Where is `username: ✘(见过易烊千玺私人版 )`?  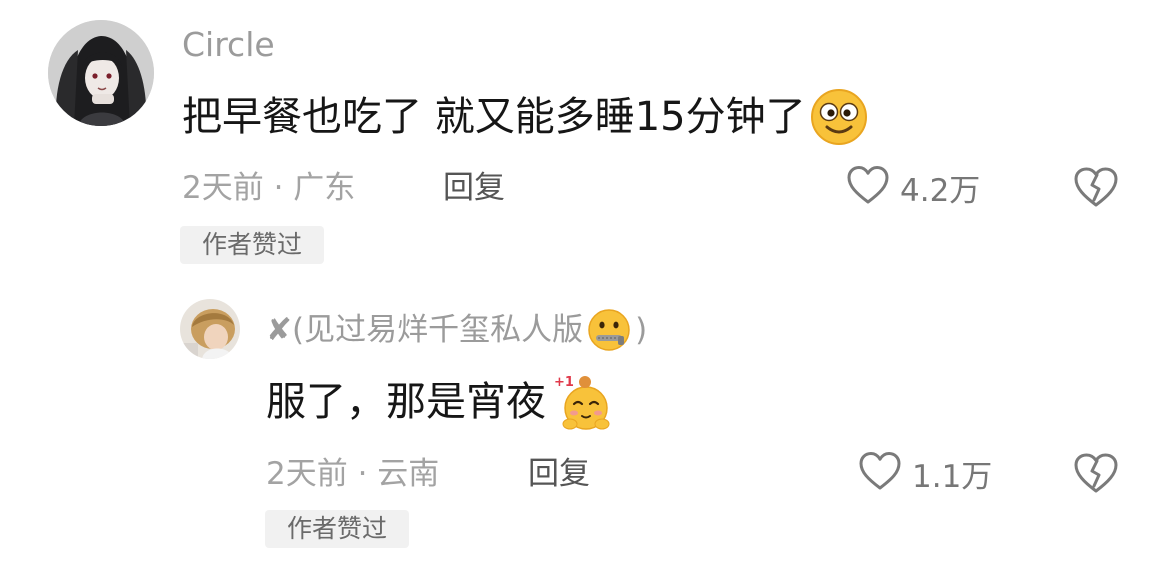
username: ✘(见过易烊千玺私人版 ) is located at coordinates (456, 330).